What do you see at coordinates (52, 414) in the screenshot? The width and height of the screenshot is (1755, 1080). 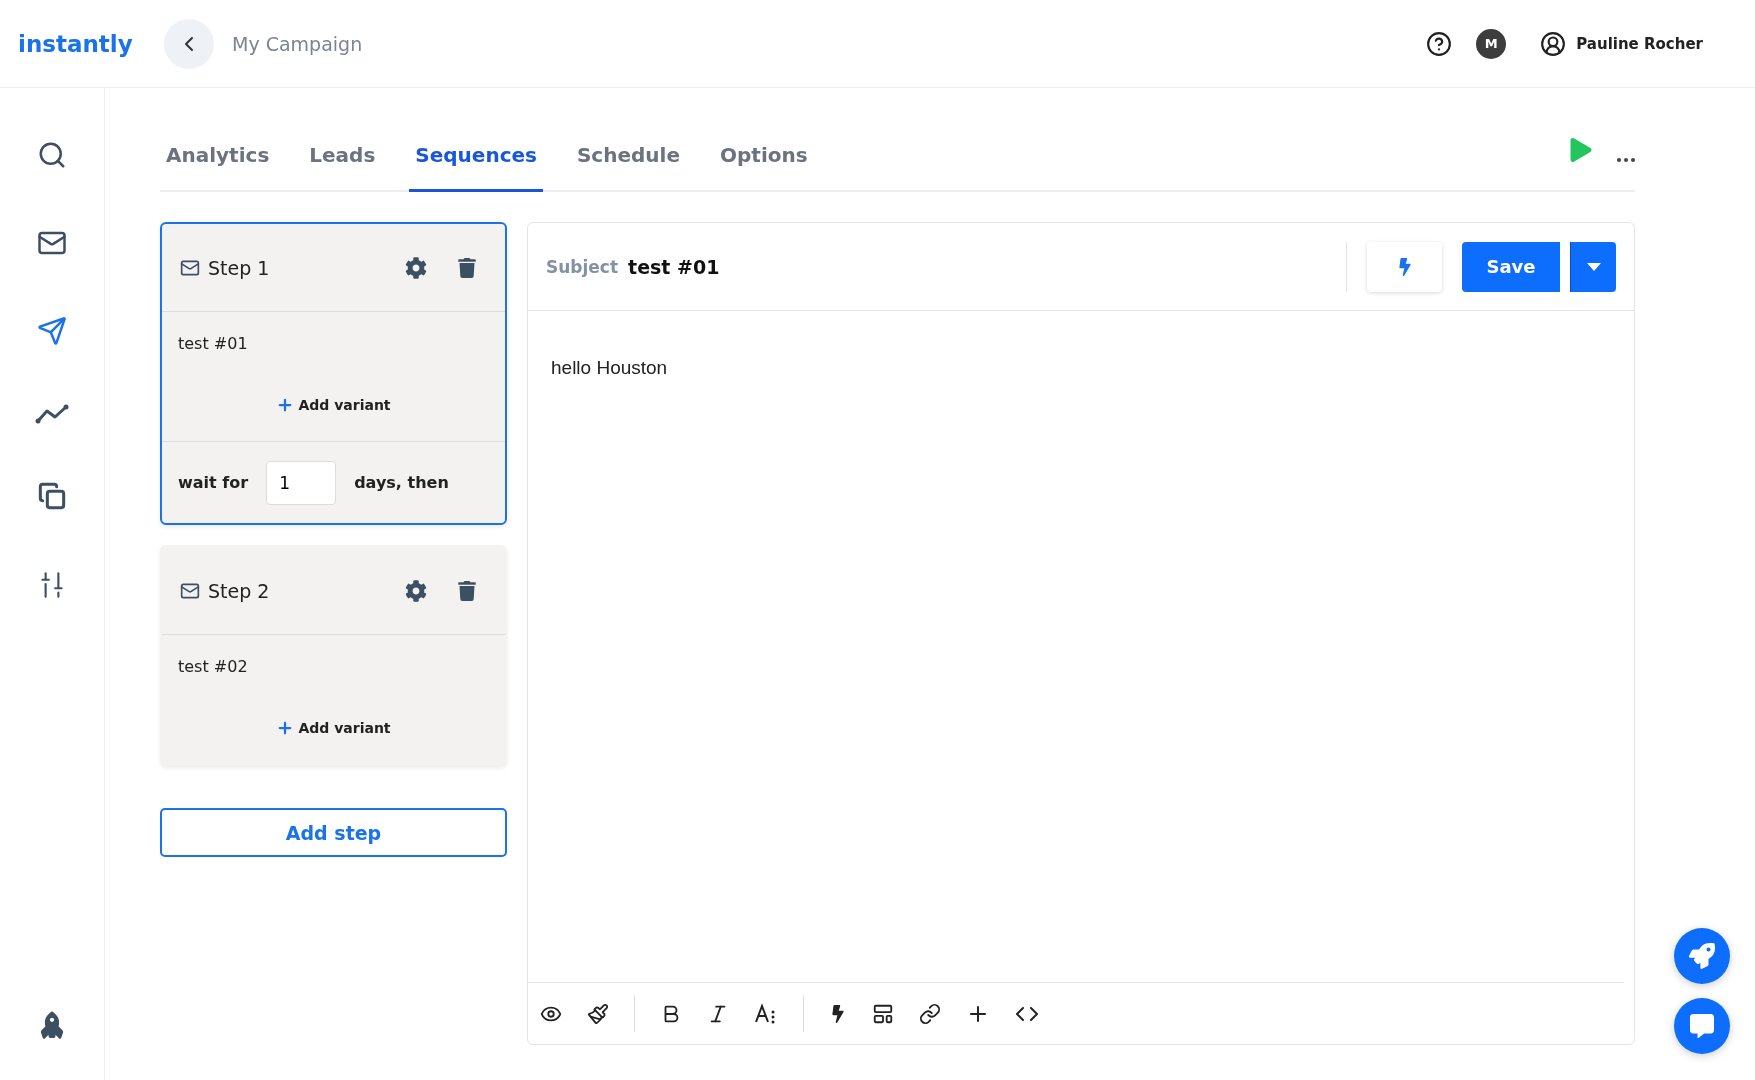 I see `chart-line-icon` at bounding box center [52, 414].